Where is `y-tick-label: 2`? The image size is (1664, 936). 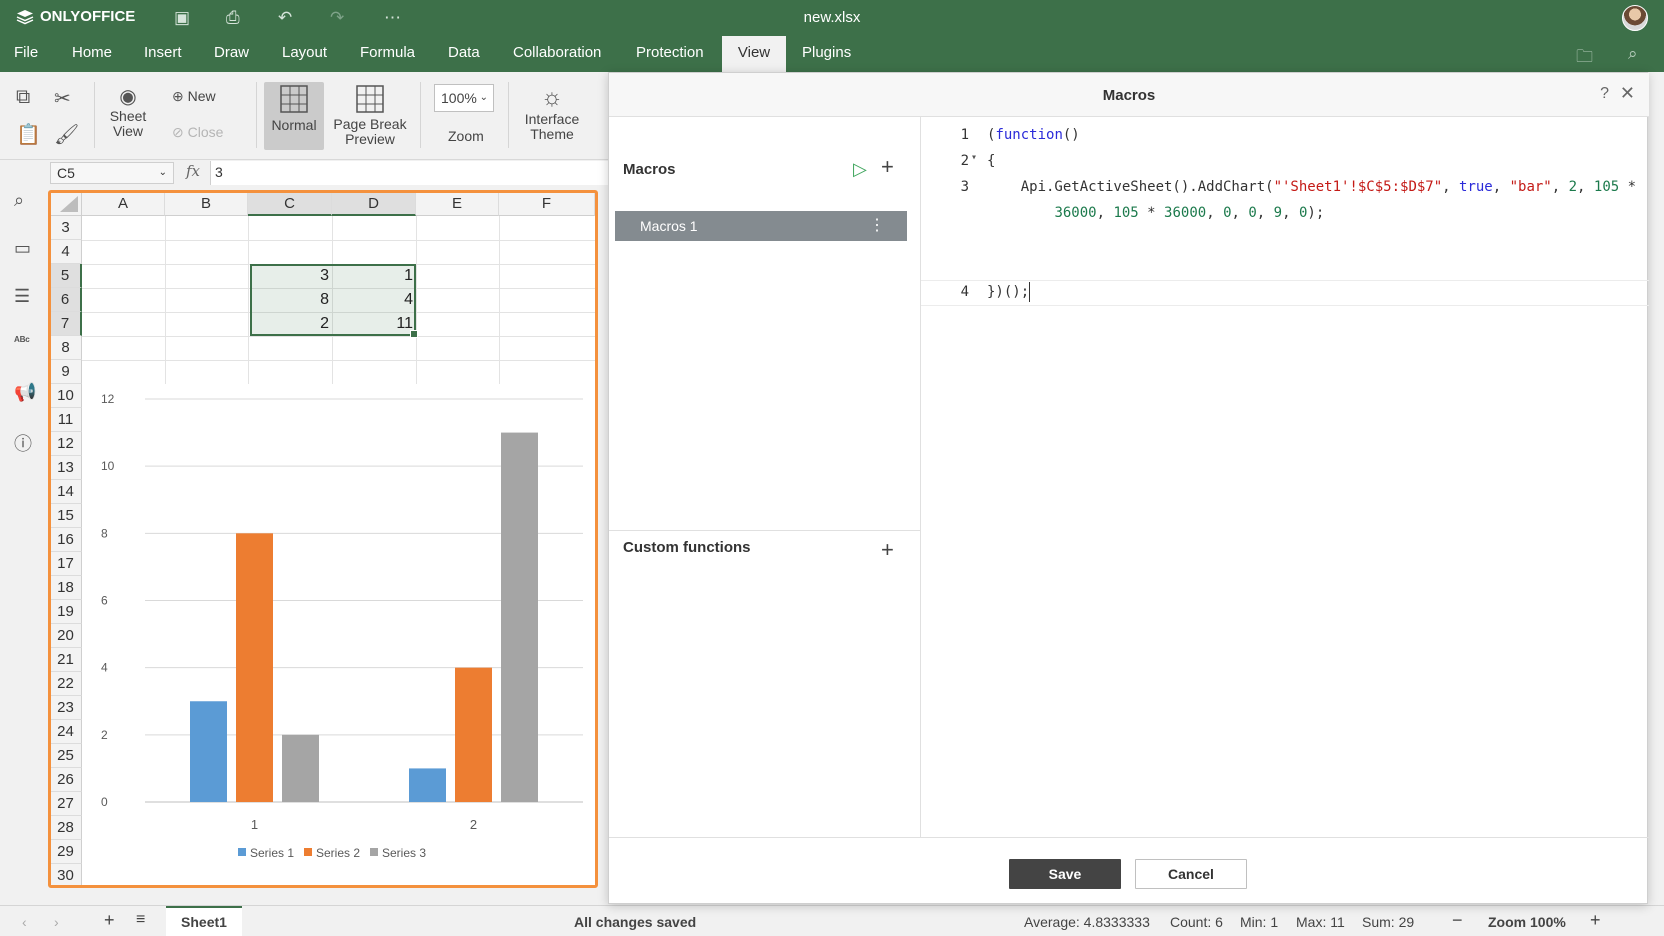
y-tick-label: 2 is located at coordinates (104, 735).